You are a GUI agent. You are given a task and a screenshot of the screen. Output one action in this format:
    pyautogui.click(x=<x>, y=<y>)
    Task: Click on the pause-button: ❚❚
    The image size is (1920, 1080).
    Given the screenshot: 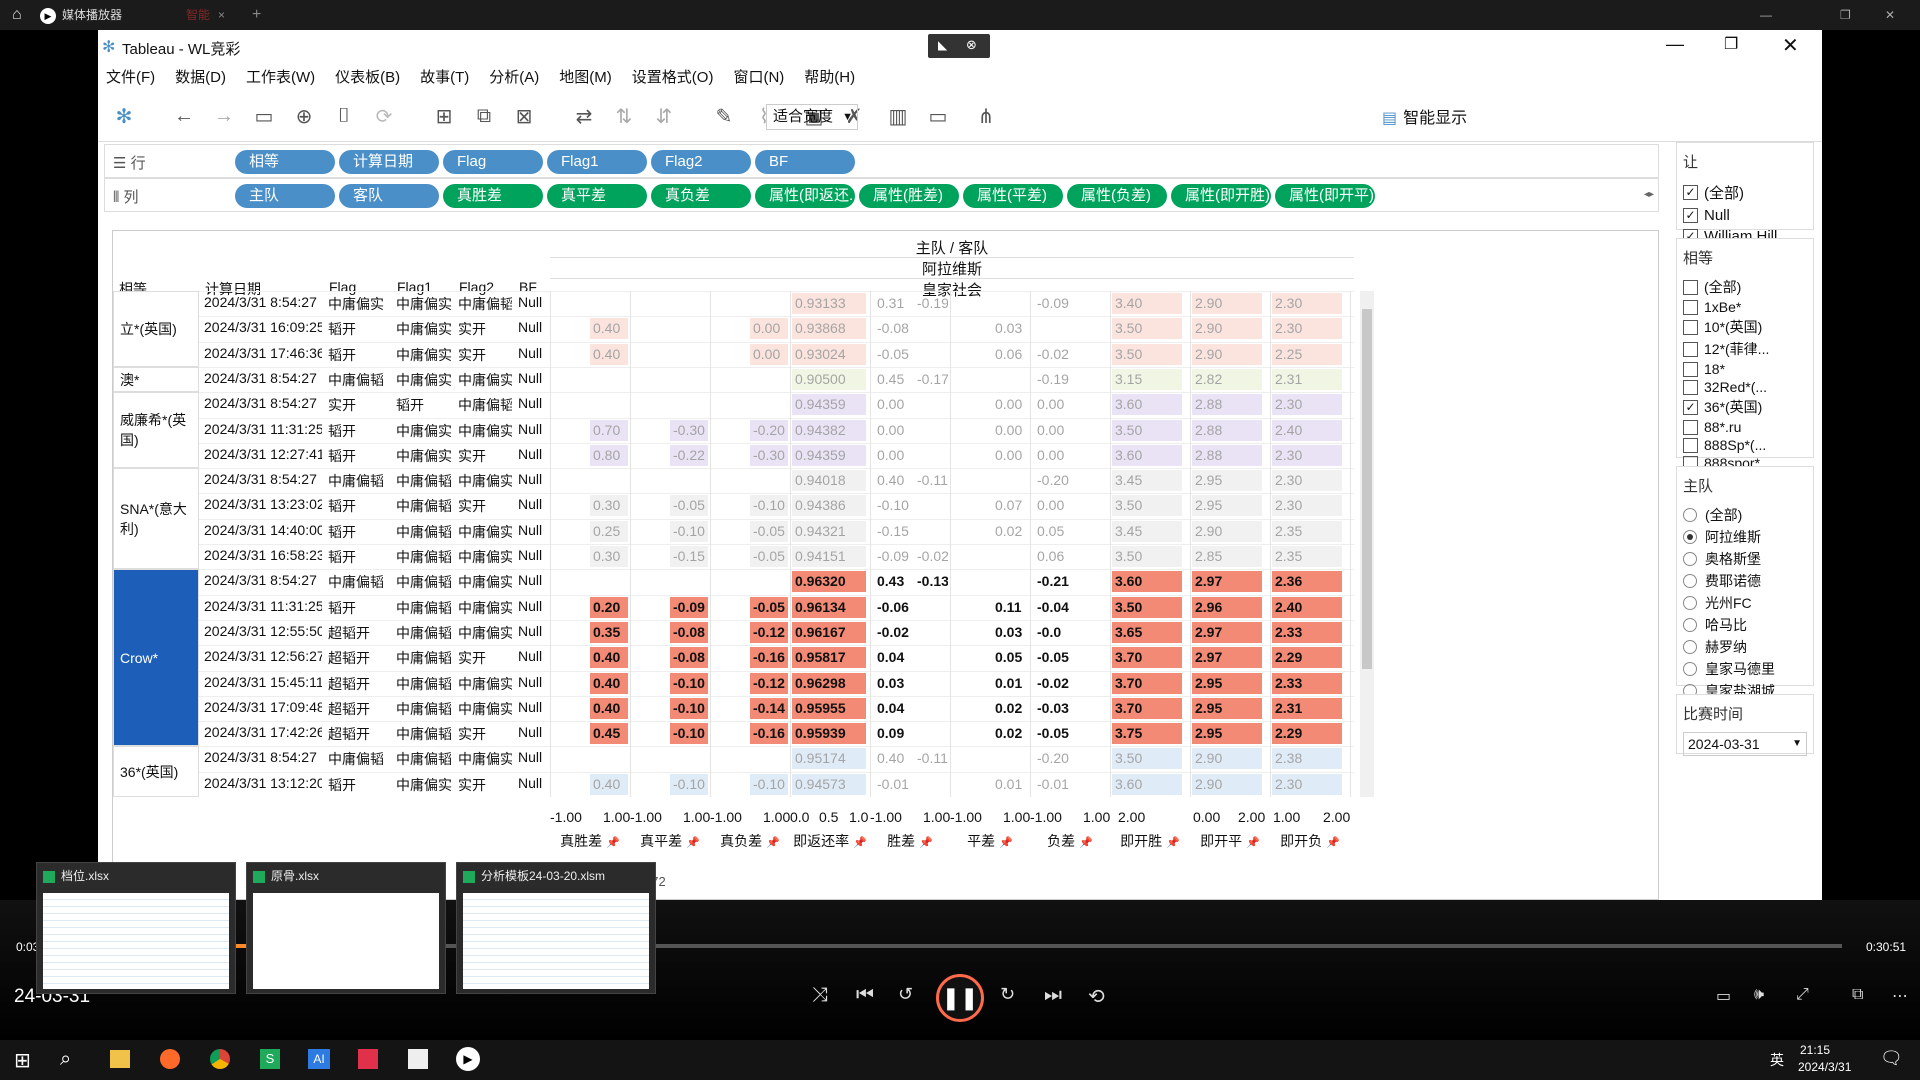 What is the action you would take?
    pyautogui.click(x=960, y=998)
    